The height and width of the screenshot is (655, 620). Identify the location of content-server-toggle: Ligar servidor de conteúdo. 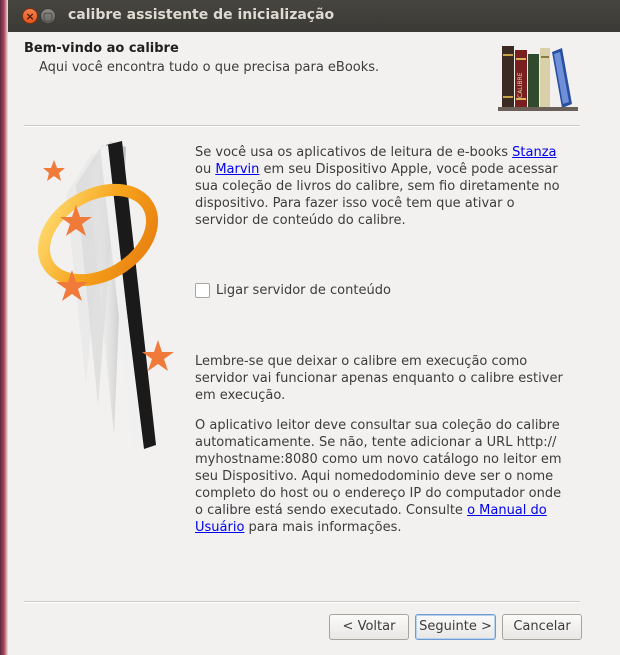
(293, 290).